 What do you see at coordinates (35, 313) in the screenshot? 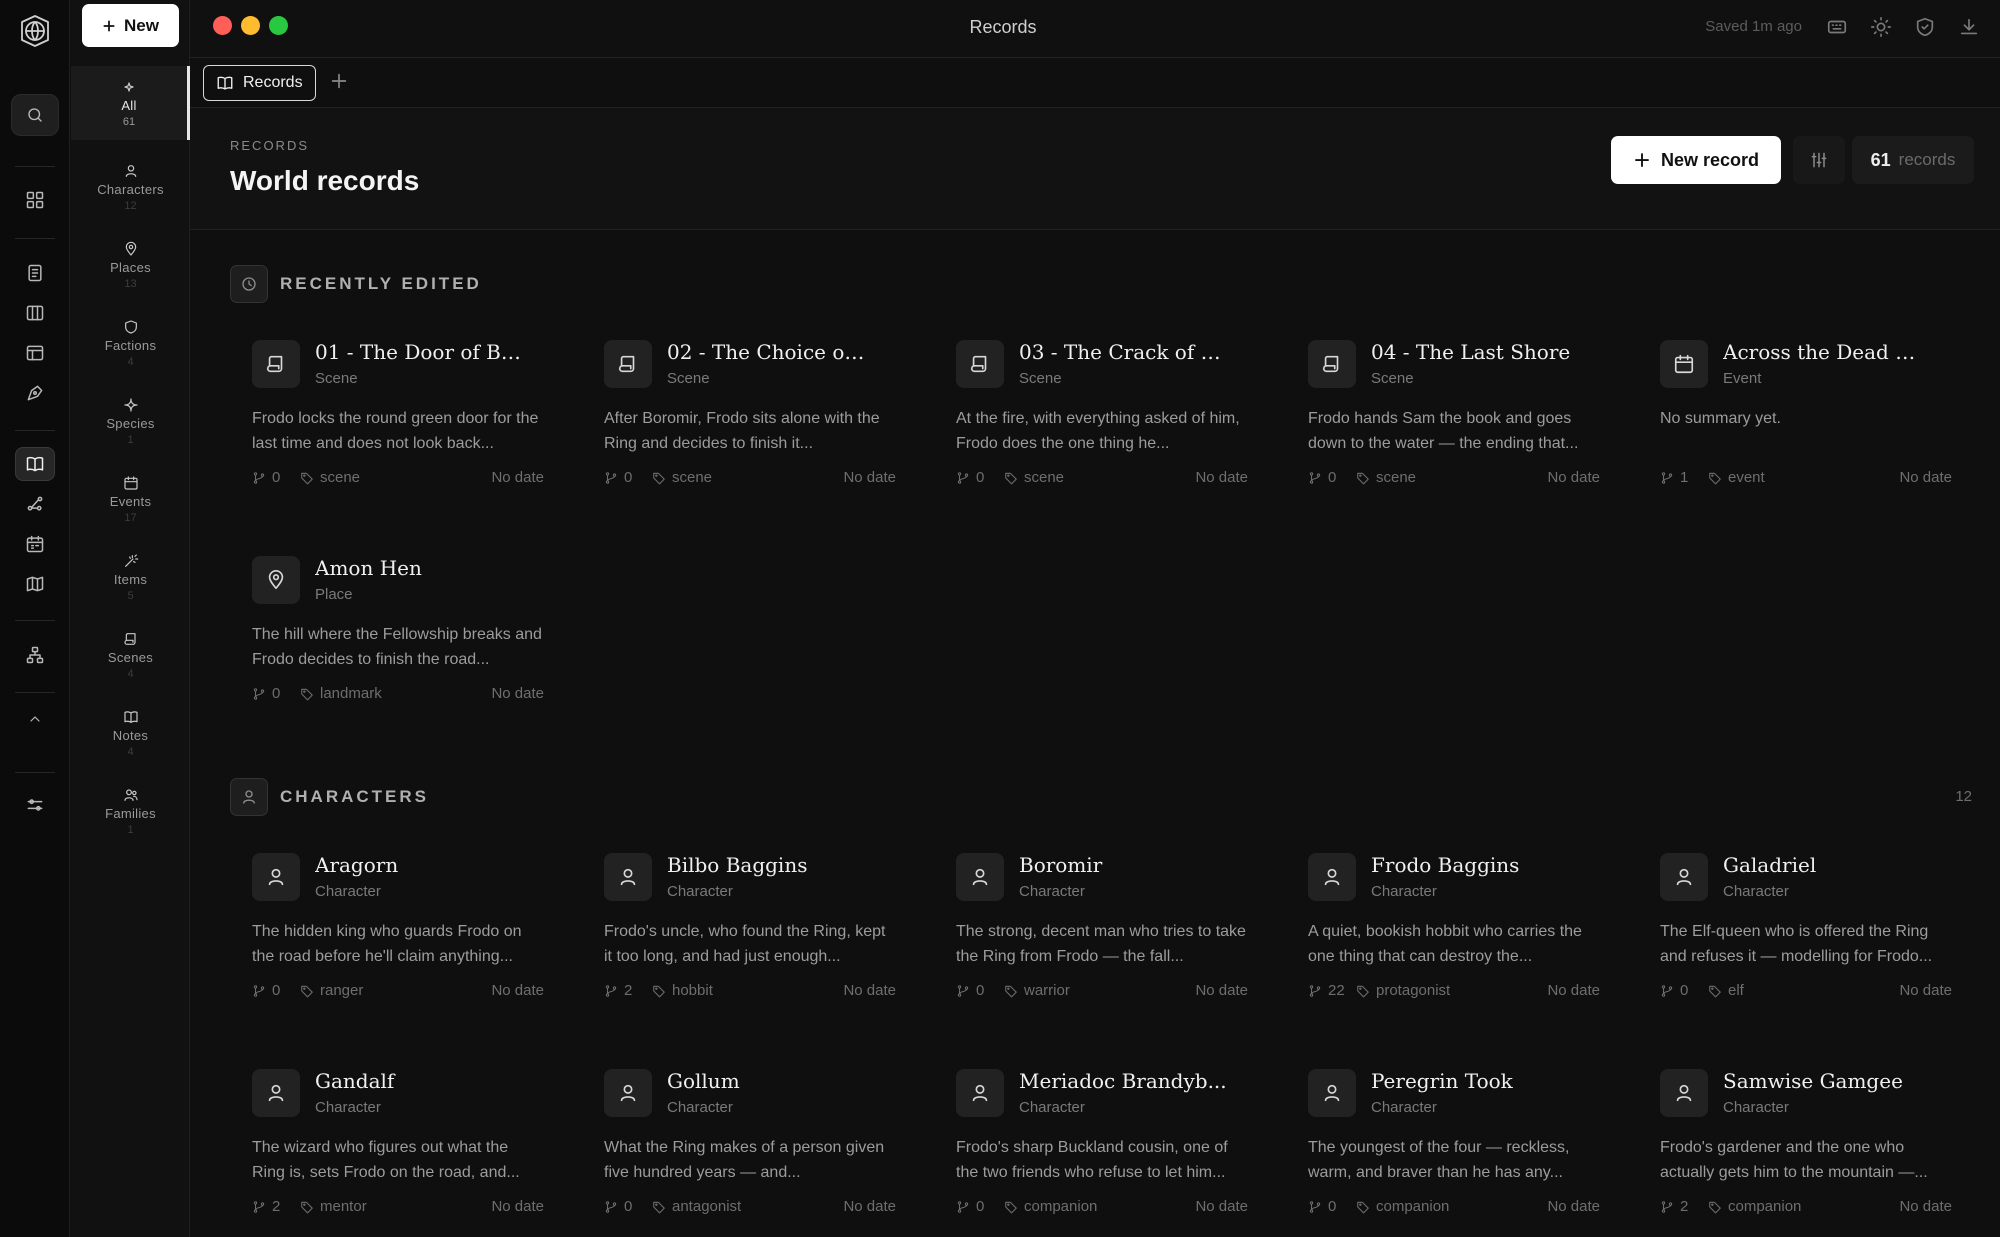
I see `columns-button` at bounding box center [35, 313].